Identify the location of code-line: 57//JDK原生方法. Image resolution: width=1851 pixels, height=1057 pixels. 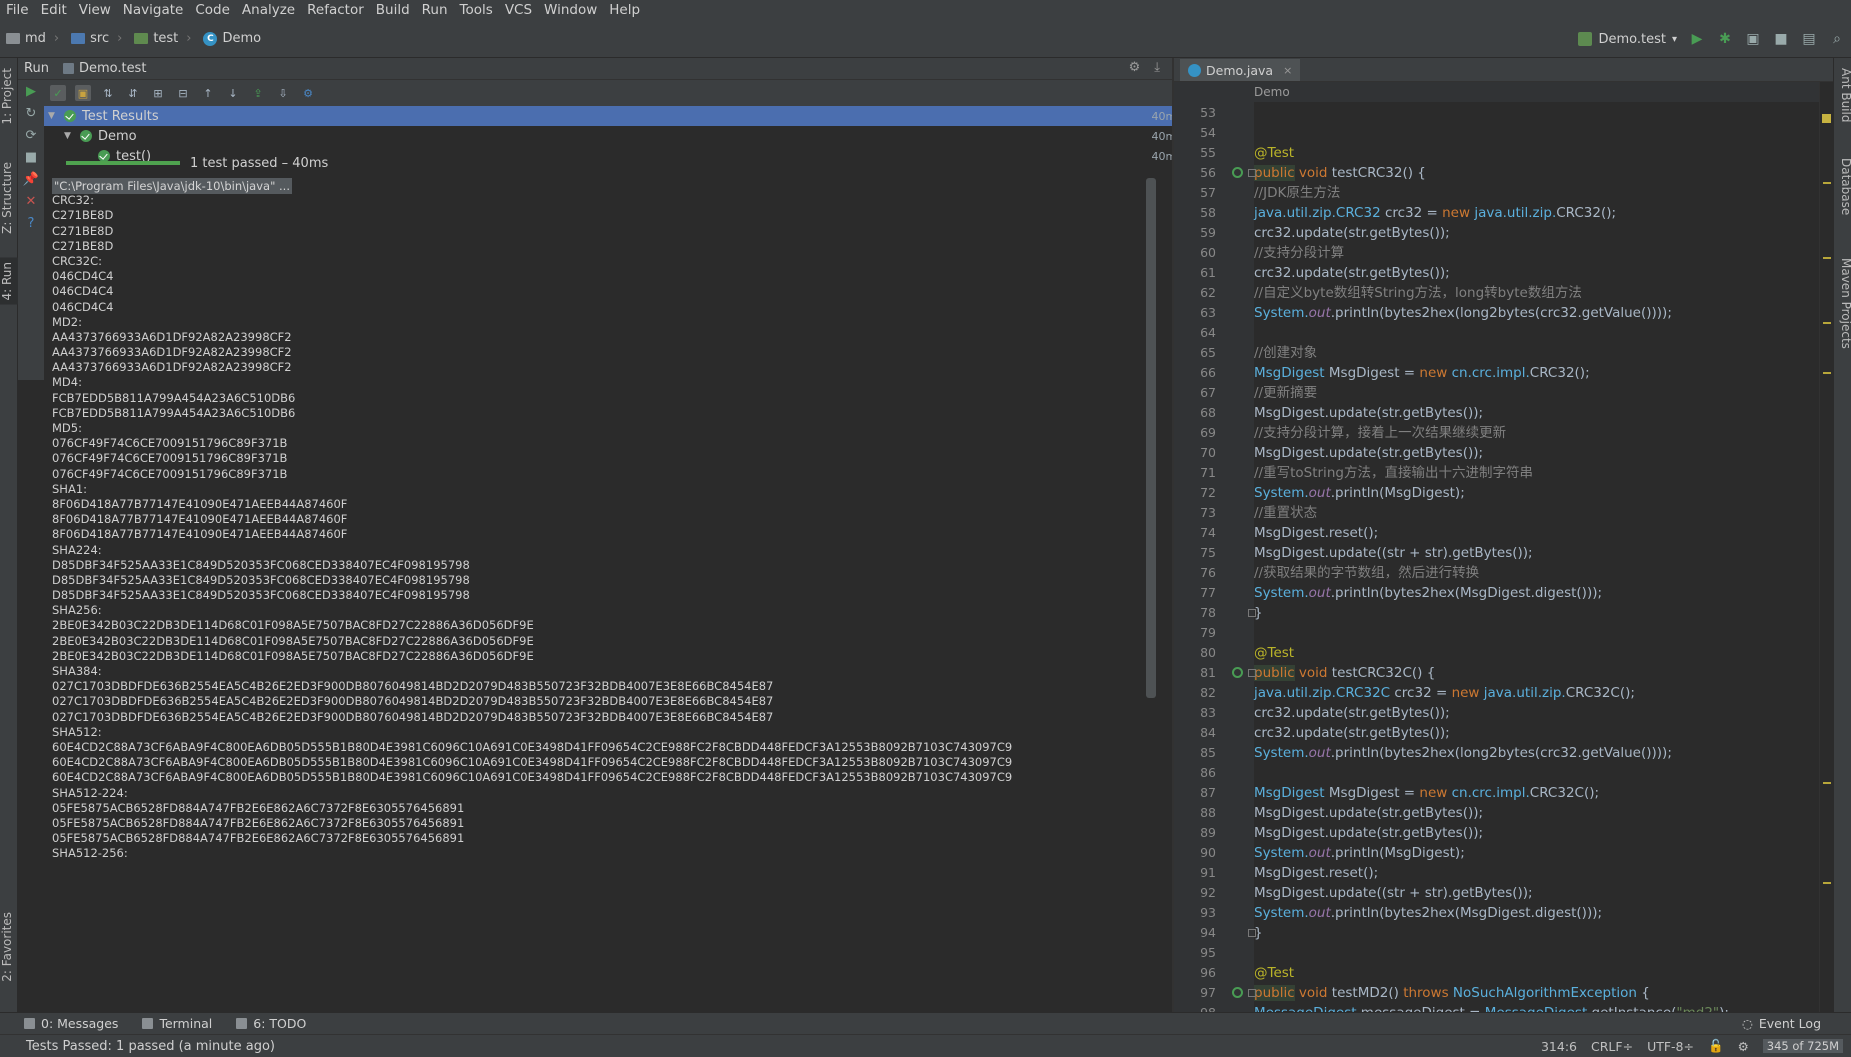
(1270, 193).